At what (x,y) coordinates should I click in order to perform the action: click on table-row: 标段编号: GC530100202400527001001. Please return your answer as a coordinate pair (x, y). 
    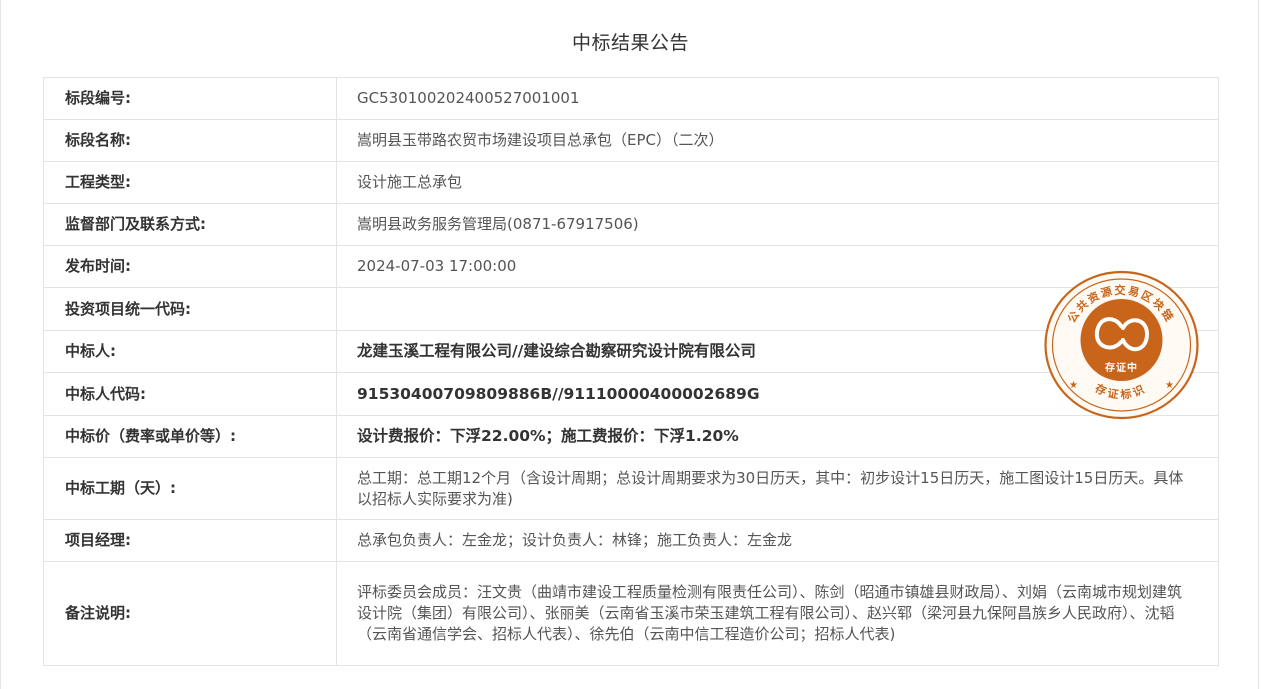
    Looking at the image, I should click on (631, 98).